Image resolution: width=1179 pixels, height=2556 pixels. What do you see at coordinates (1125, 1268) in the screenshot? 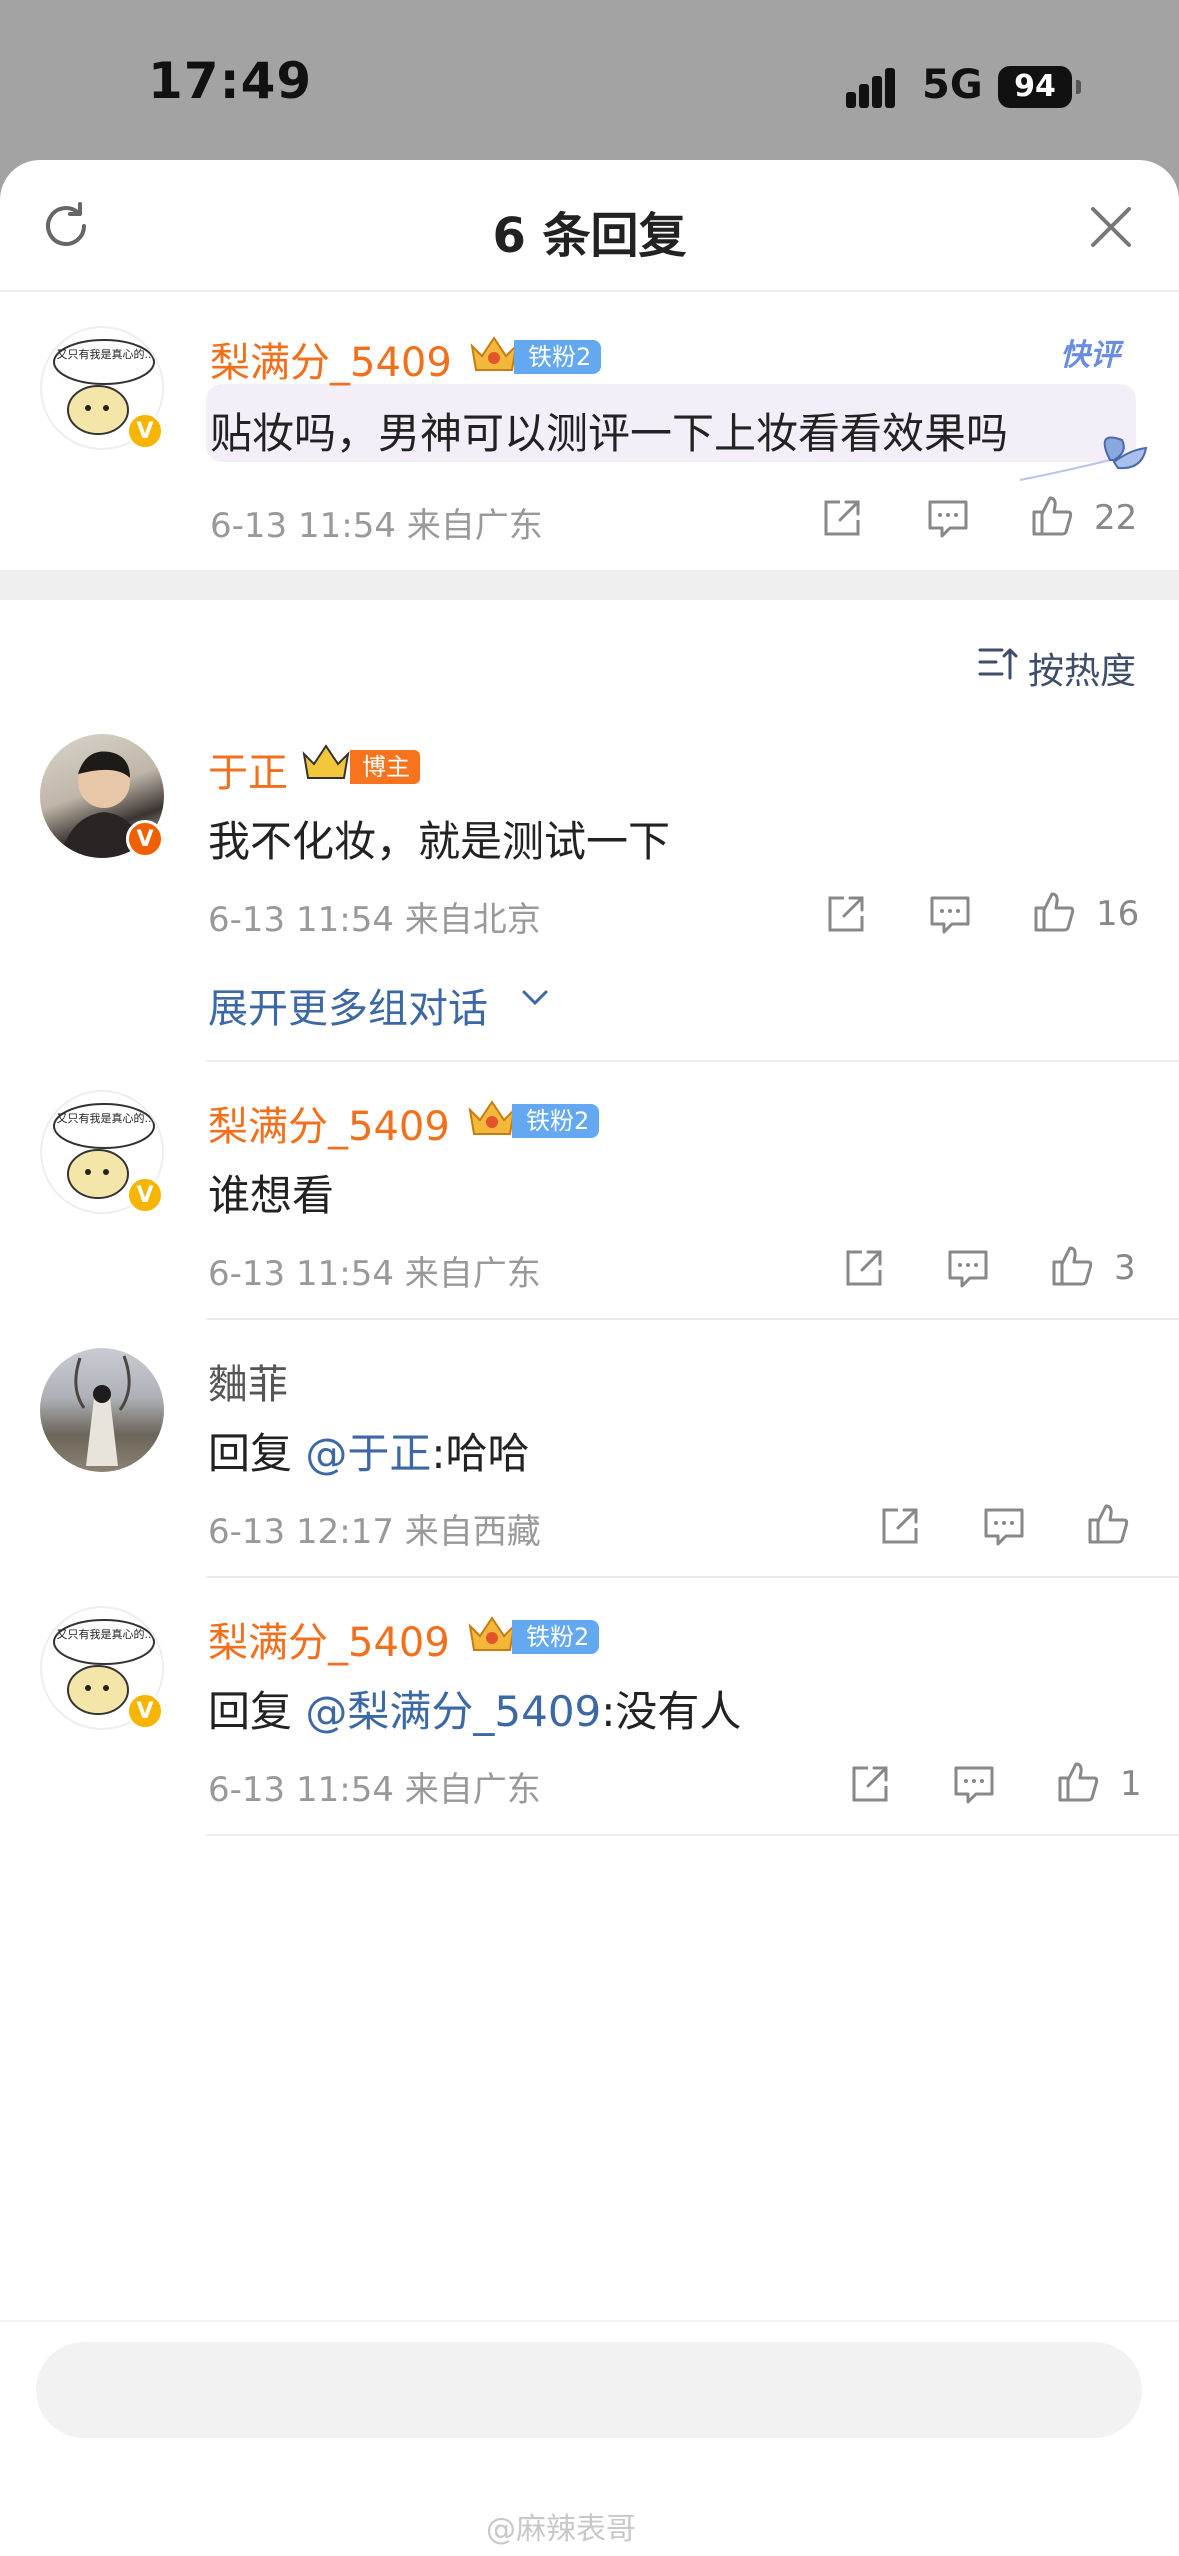
I see `like-count: 3` at bounding box center [1125, 1268].